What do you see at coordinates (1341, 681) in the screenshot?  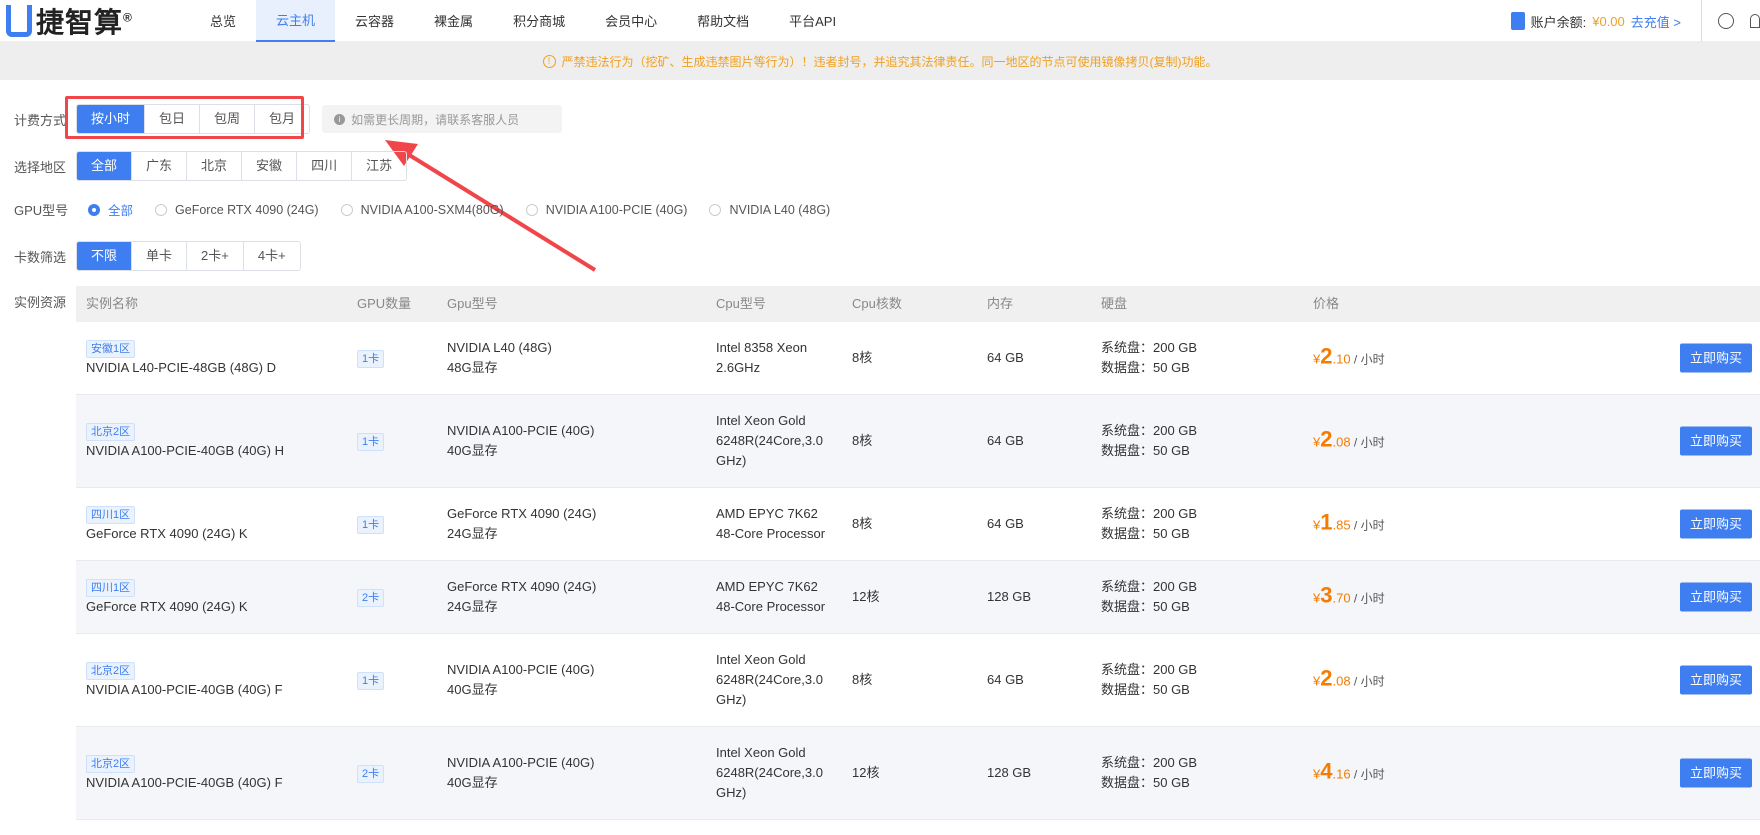 I see `price-decimal: .08` at bounding box center [1341, 681].